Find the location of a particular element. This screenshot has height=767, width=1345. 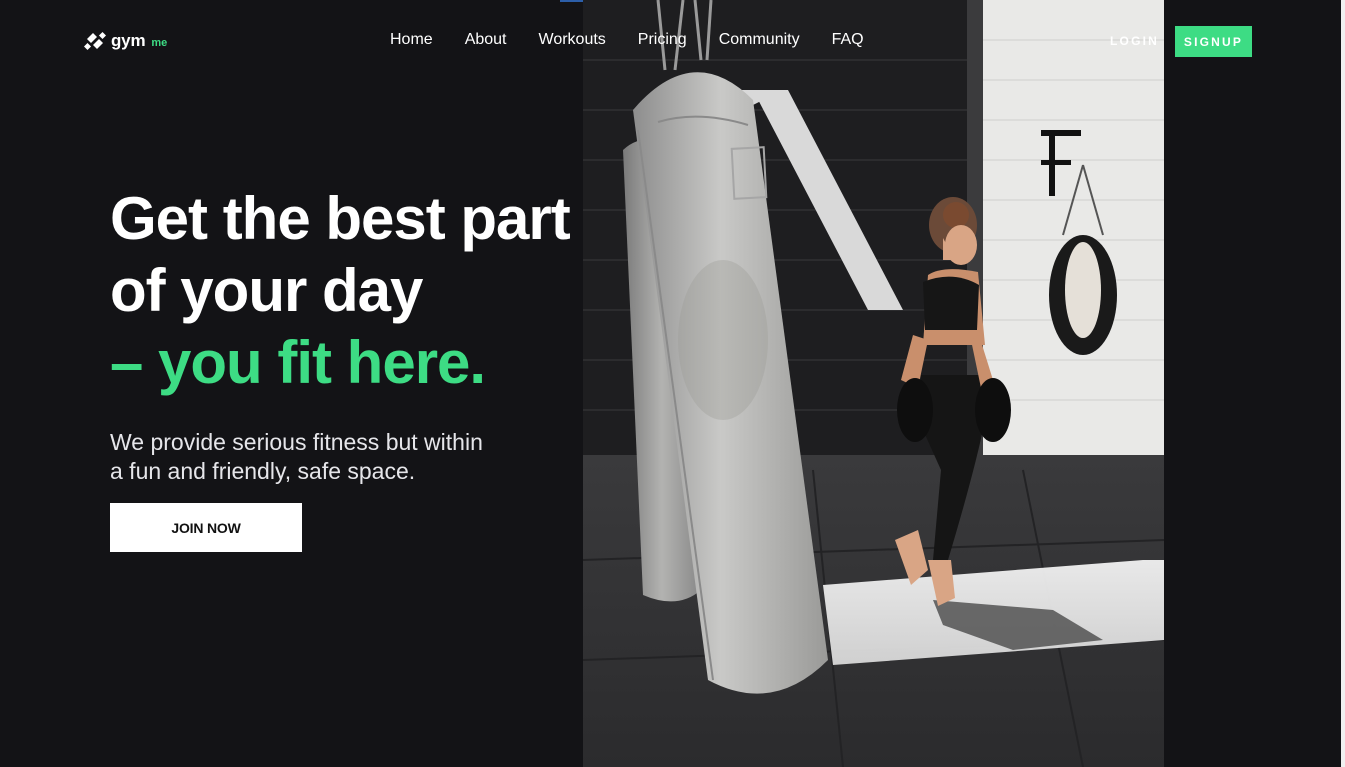

signup-button: SIGNUP is located at coordinates (1213, 41).